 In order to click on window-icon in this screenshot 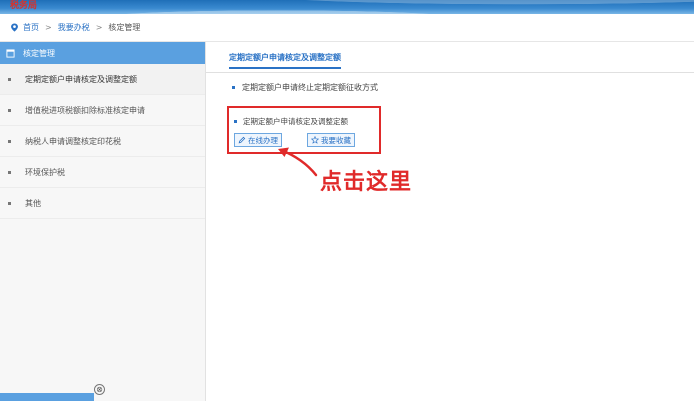, I will do `click(10, 53)`.